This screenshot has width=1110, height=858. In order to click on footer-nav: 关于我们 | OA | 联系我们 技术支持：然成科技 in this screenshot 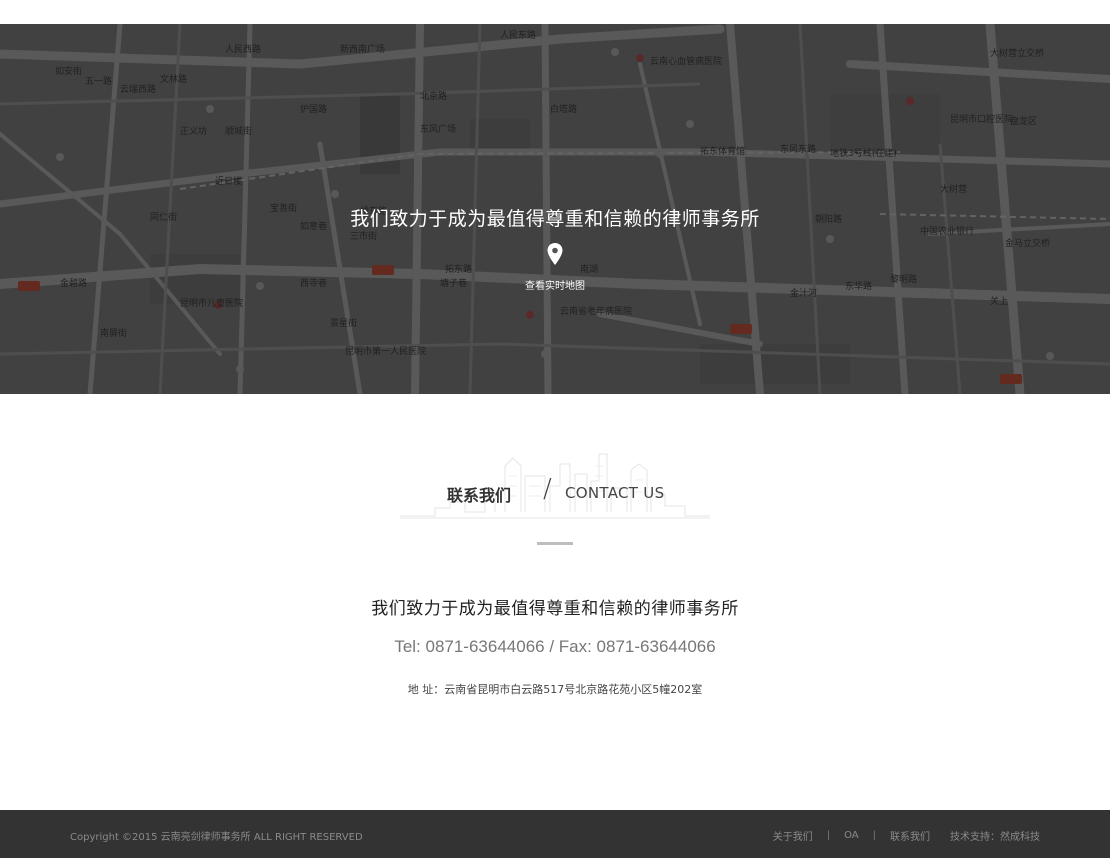, I will do `click(906, 835)`.